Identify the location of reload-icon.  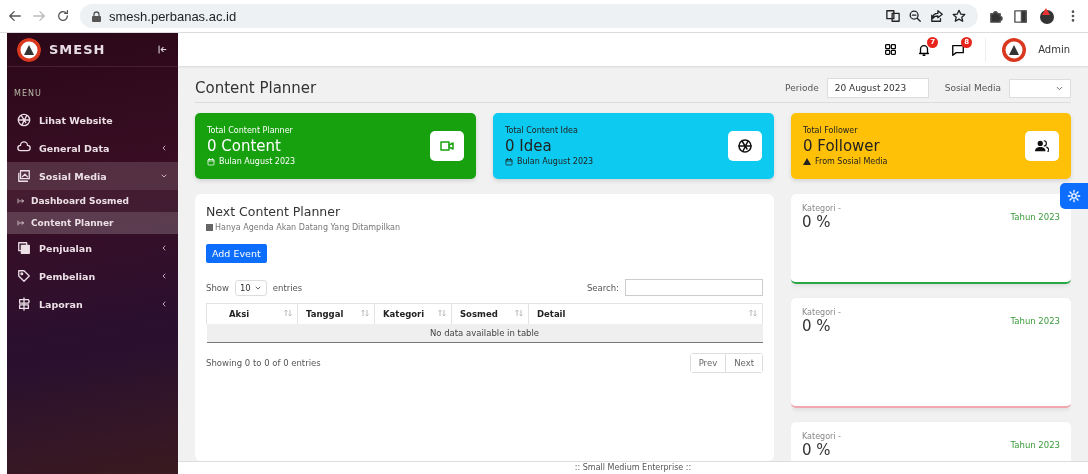
(63, 16).